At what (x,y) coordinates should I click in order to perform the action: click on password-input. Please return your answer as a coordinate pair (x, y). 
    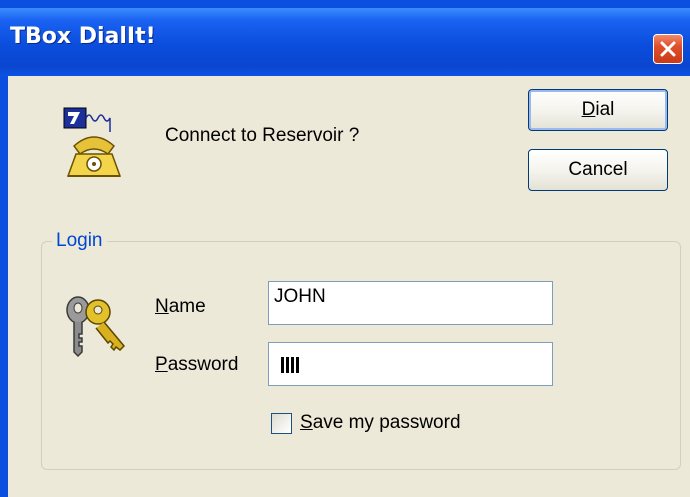
    Looking at the image, I should click on (410, 364).